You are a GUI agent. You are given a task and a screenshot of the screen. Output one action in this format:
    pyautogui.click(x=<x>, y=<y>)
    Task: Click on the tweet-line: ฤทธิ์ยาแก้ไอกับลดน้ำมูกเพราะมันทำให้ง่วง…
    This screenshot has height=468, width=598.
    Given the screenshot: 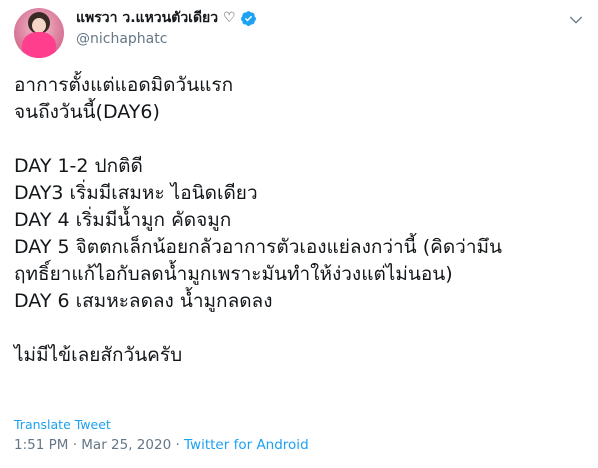 What is the action you would take?
    pyautogui.click(x=233, y=274)
    